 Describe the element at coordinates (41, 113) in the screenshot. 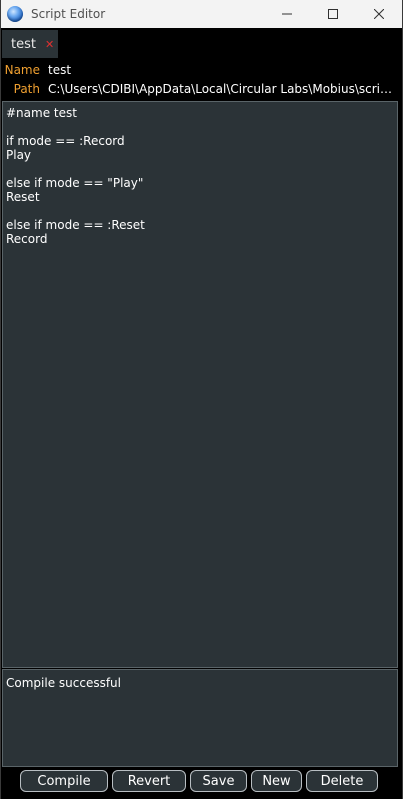

I see `code-line: #name test` at that location.